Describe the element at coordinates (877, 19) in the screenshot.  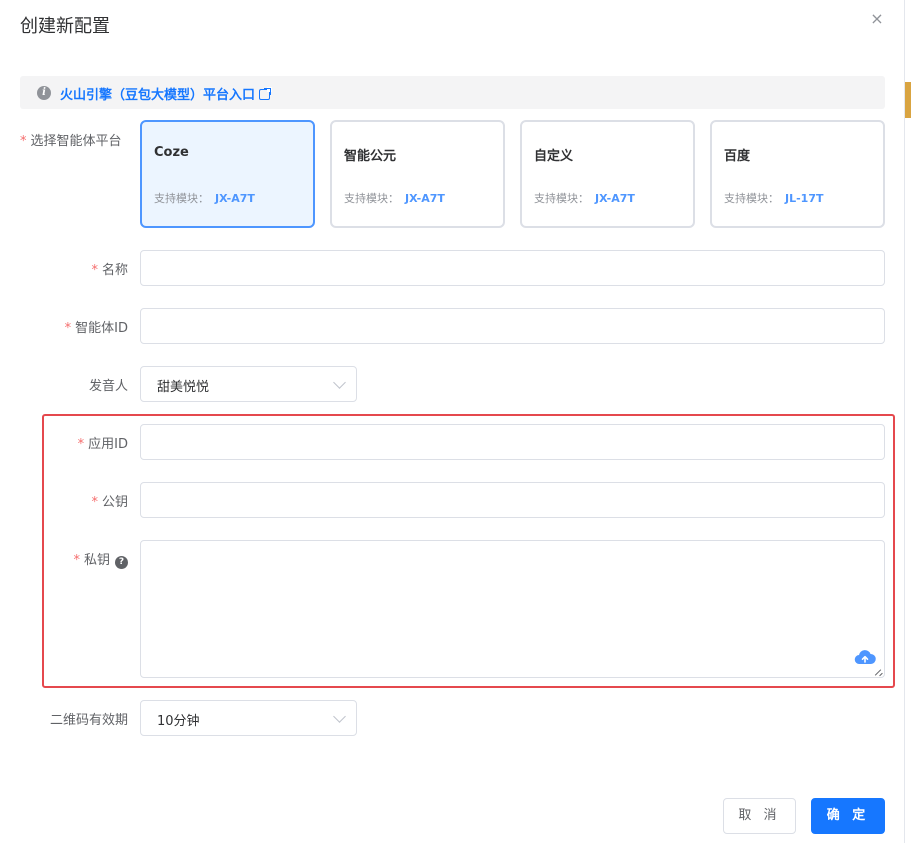
I see `close-icon: ×` at that location.